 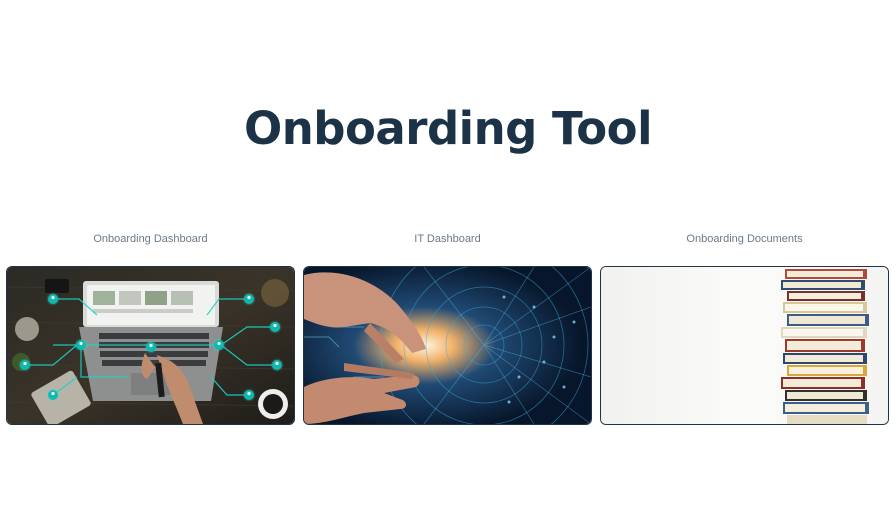 I want to click on laptop-network-illustration, so click(x=150, y=345).